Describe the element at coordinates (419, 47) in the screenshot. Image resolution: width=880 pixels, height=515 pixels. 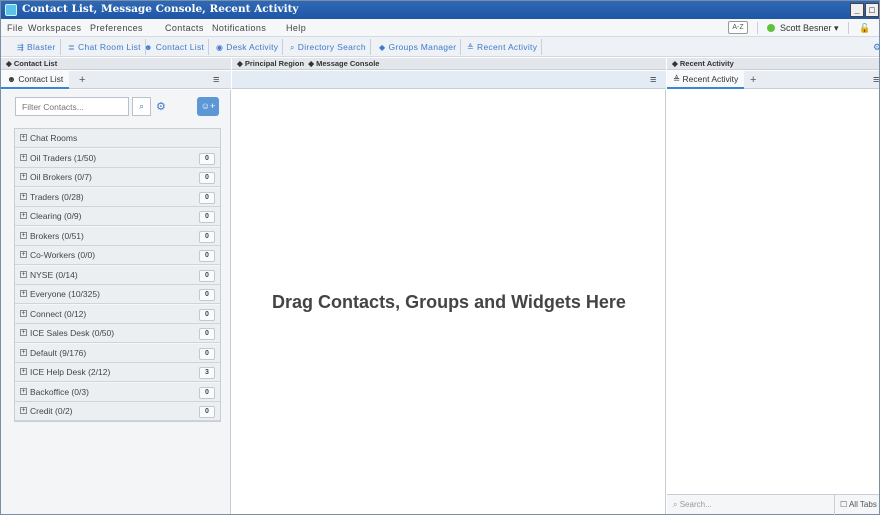
I see `quick-groups-manager: ◆ Groups Manager` at that location.